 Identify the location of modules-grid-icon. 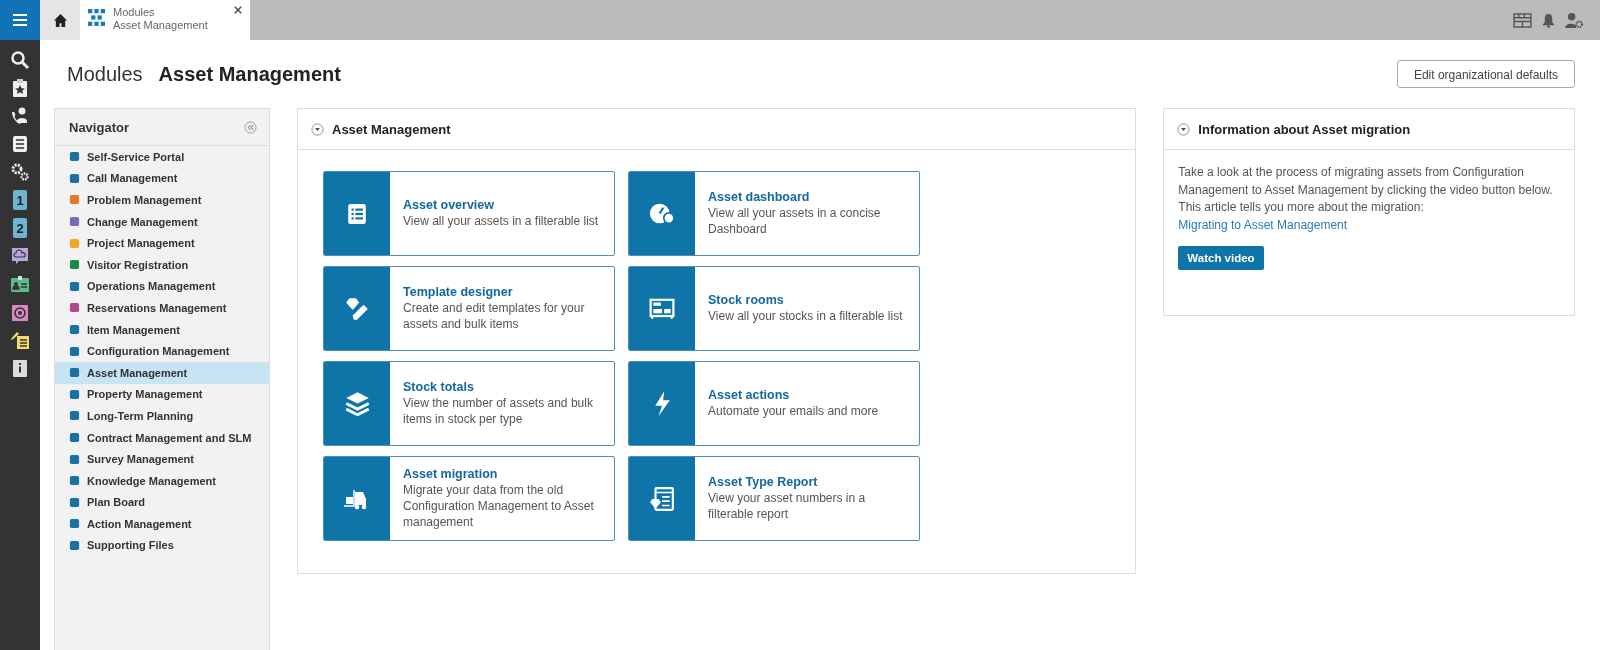
(96, 17).